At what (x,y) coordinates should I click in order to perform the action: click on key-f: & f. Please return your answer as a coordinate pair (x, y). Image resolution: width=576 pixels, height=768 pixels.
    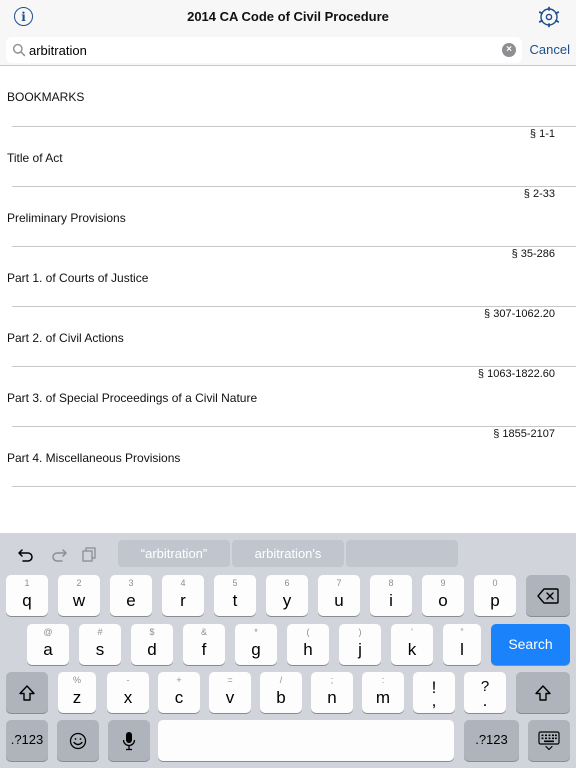
    Looking at the image, I should click on (204, 644).